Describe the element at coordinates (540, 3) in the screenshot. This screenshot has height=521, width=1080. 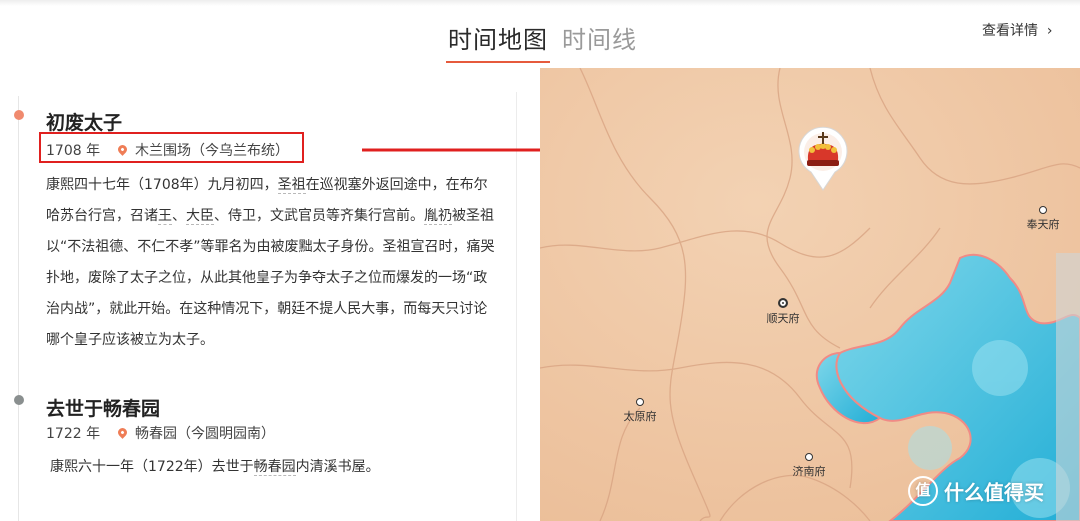
I see `top-shadow` at that location.